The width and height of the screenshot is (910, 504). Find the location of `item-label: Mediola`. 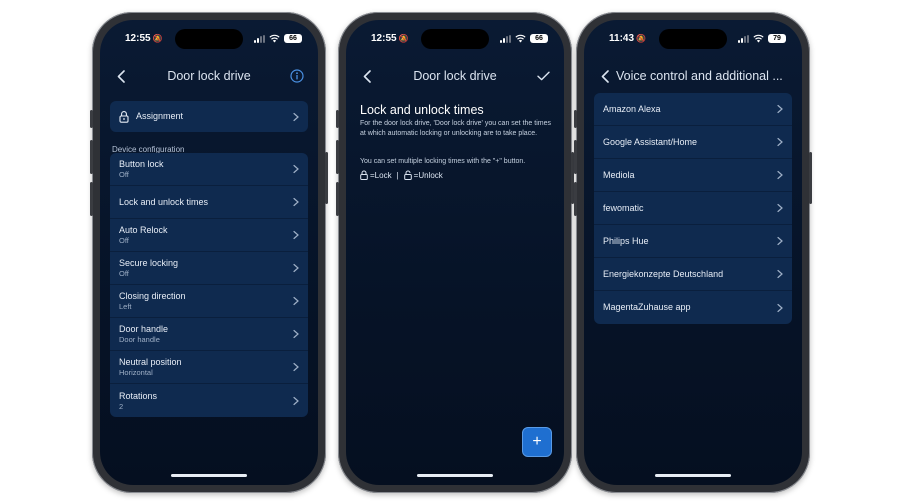

item-label: Mediola is located at coordinates (619, 174).